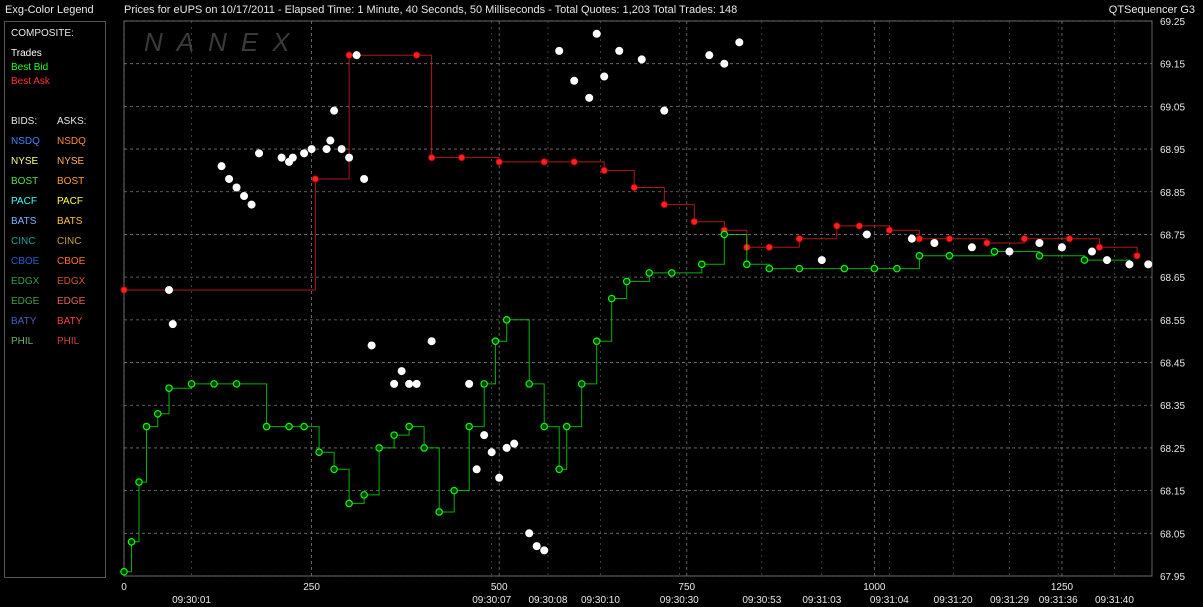 The image size is (1203, 607). Describe the element at coordinates (679, 600) in the screenshot. I see `time-label: 09:30:30` at that location.